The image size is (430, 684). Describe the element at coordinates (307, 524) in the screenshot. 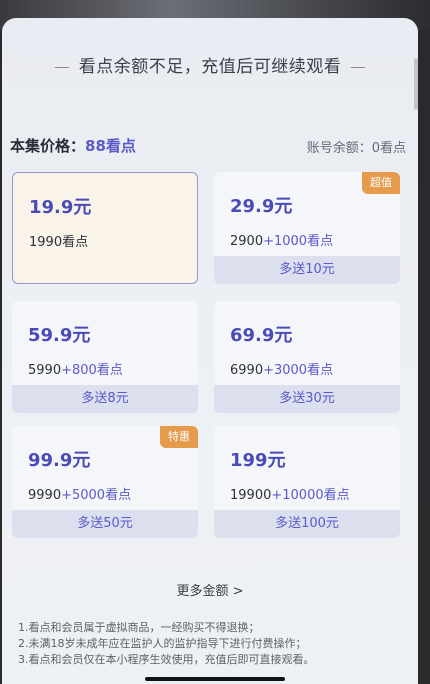

I see `package-bonus: 多送100元` at that location.